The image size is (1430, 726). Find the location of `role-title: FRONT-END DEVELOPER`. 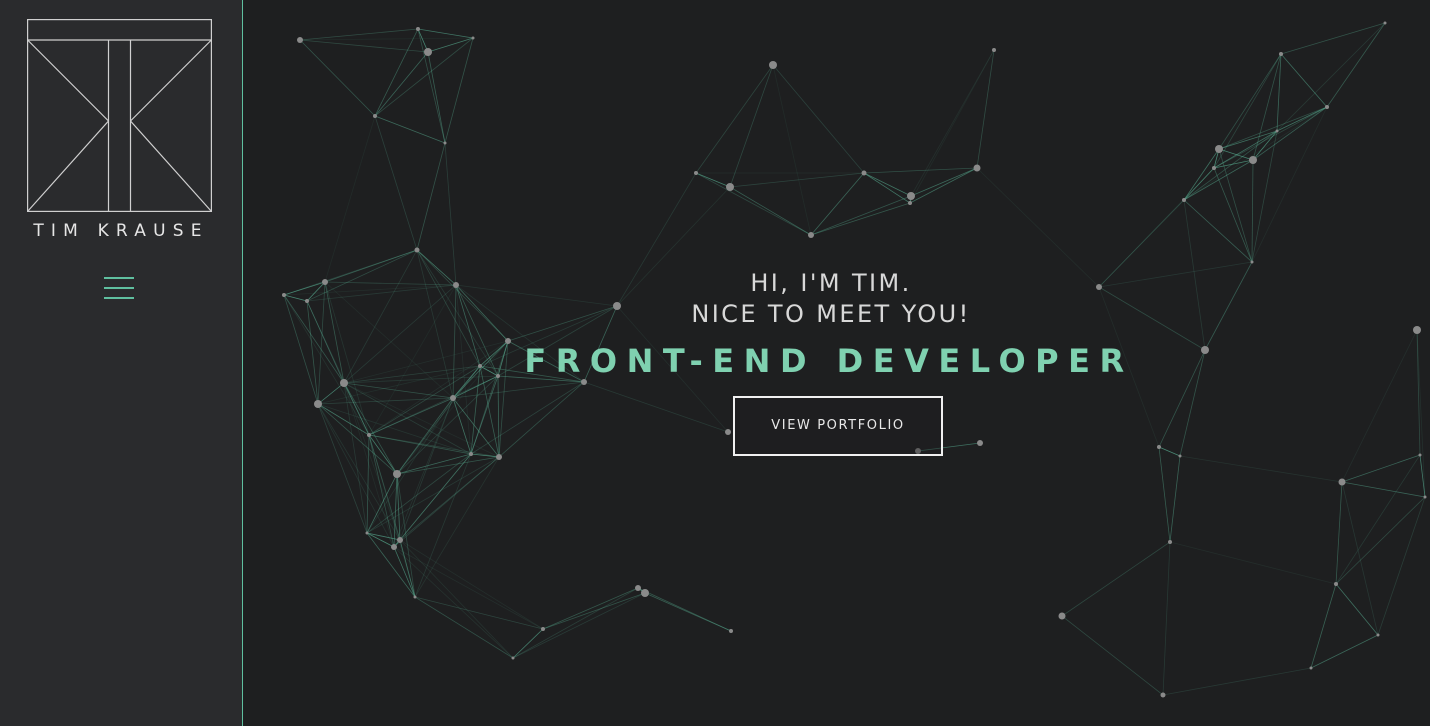

role-title: FRONT-END DEVELOPER is located at coordinates (829, 361).